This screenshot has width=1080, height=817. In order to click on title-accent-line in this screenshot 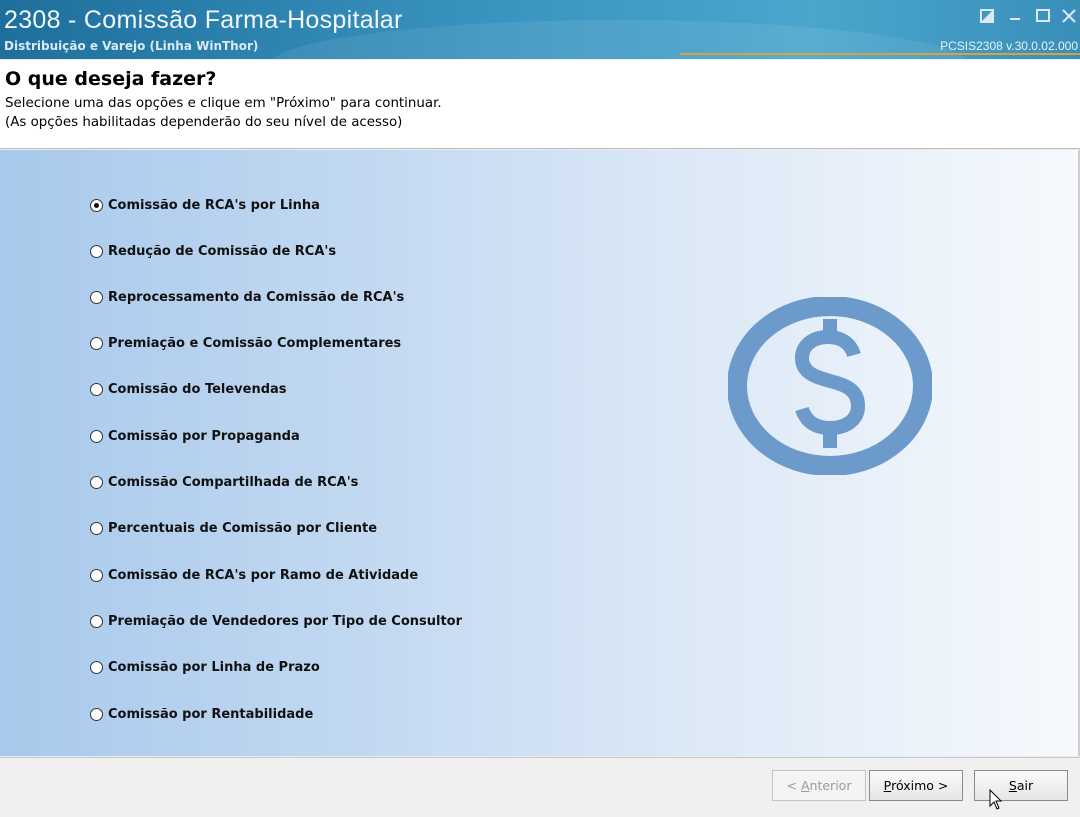, I will do `click(880, 54)`.